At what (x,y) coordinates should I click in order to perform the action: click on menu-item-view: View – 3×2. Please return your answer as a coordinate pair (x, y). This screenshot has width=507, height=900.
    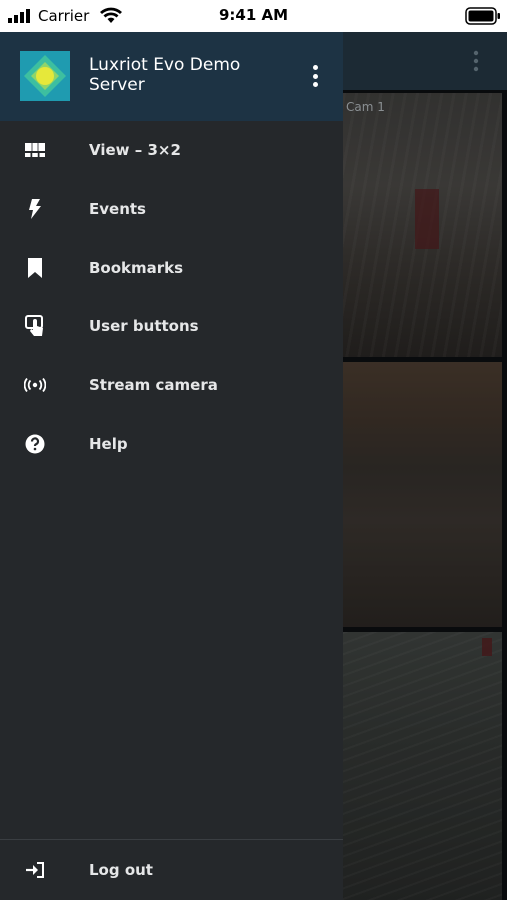
    Looking at the image, I should click on (171, 150).